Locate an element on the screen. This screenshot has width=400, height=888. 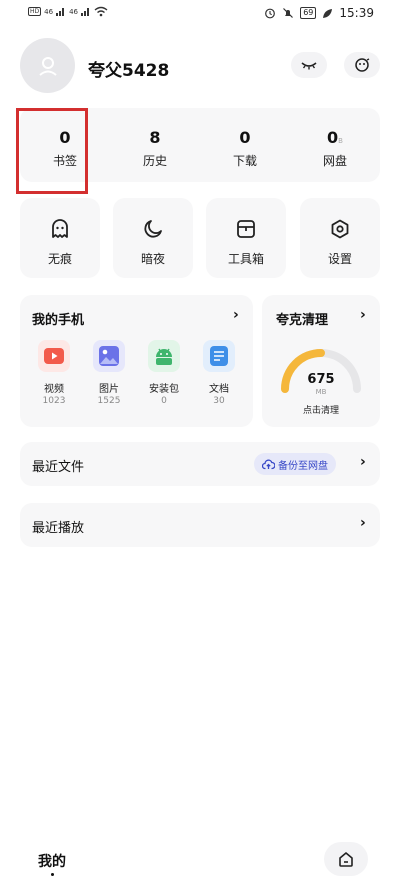
toolbox-icon is located at coordinates (246, 229).